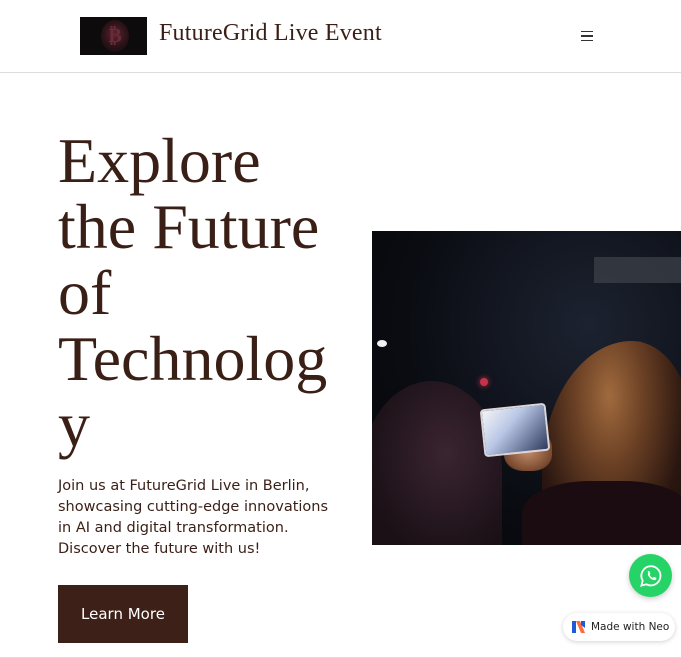  Describe the element at coordinates (85, 292) in the screenshot. I see `hero-title-line: of` at that location.